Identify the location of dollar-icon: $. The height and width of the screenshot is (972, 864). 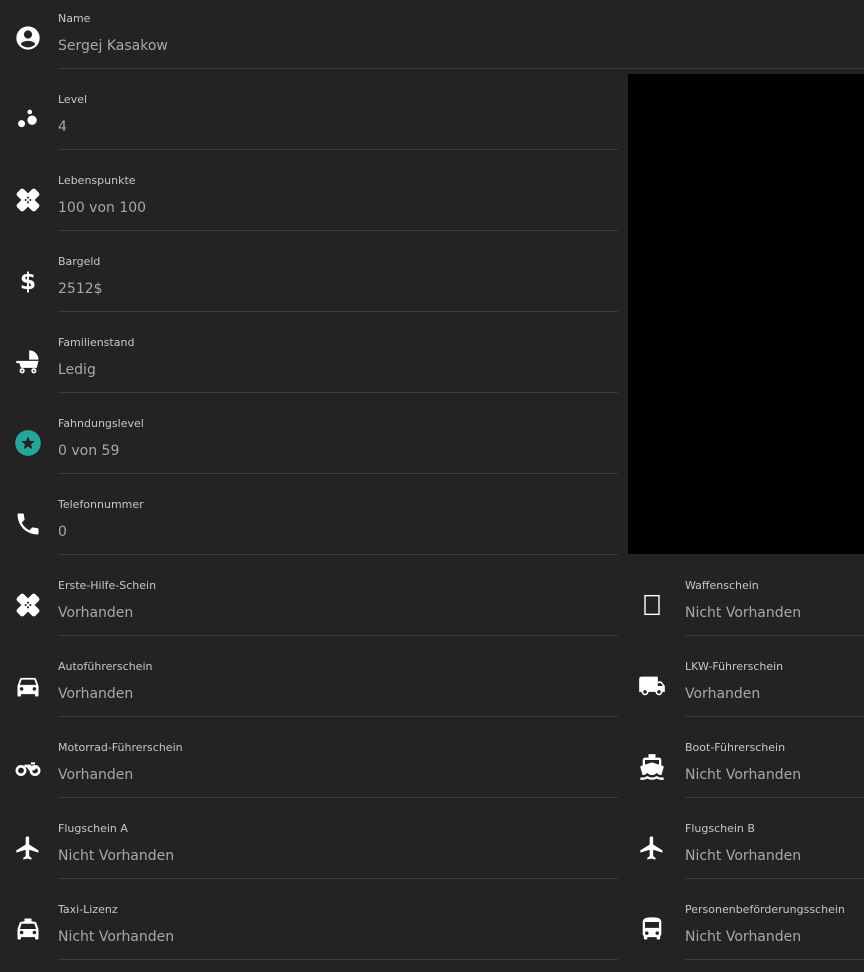
(28, 281).